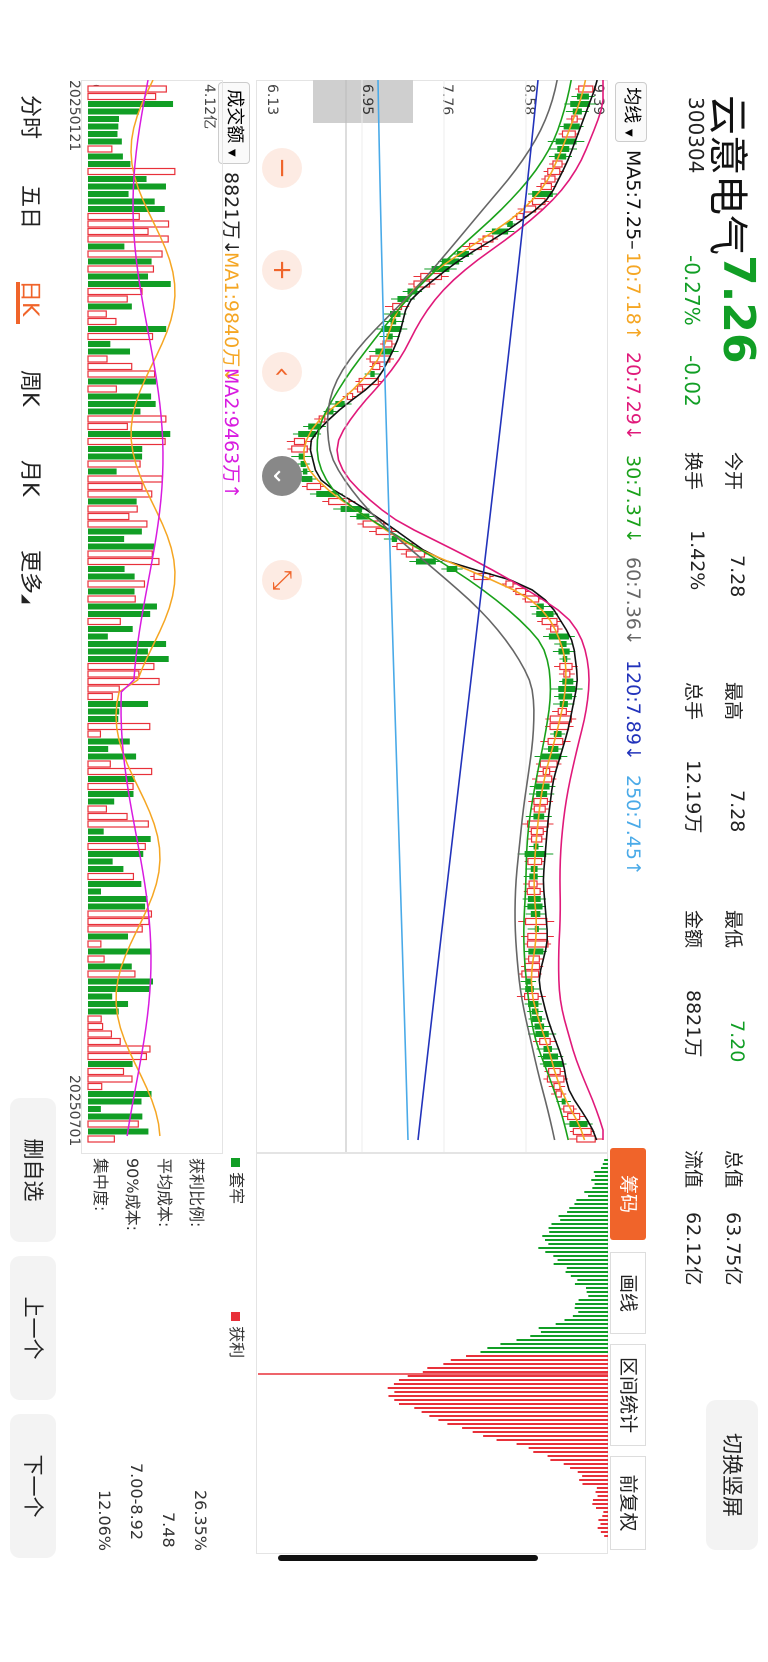 Image resolution: width=768 pixels, height=1662 pixels. What do you see at coordinates (238, 1181) in the screenshot?
I see `trapped-legend: 套牢` at bounding box center [238, 1181].